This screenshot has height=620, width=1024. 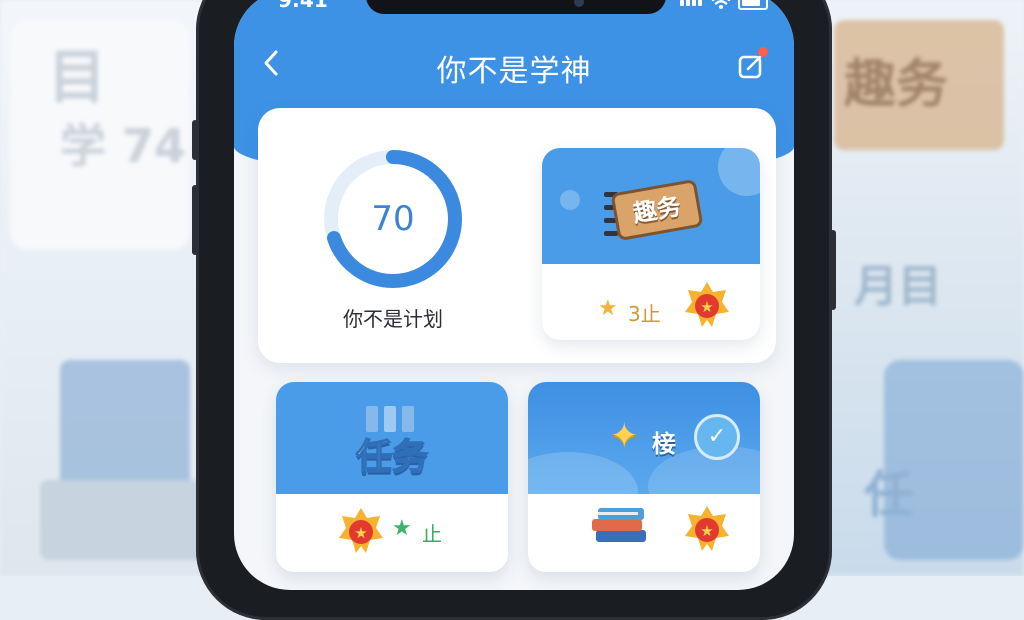 What do you see at coordinates (763, 52) in the screenshot?
I see `notification-dot` at bounding box center [763, 52].